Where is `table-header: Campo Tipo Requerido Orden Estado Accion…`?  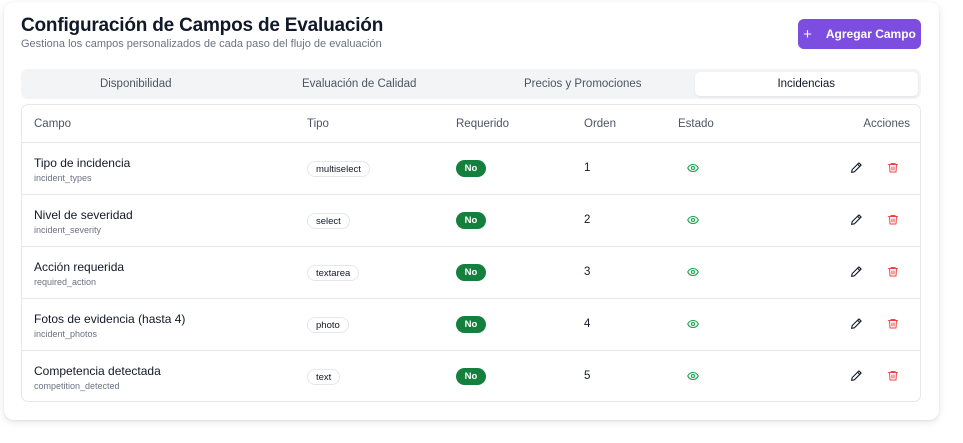 table-header: Campo Tipo Requerido Orden Estado Accion… is located at coordinates (471, 124).